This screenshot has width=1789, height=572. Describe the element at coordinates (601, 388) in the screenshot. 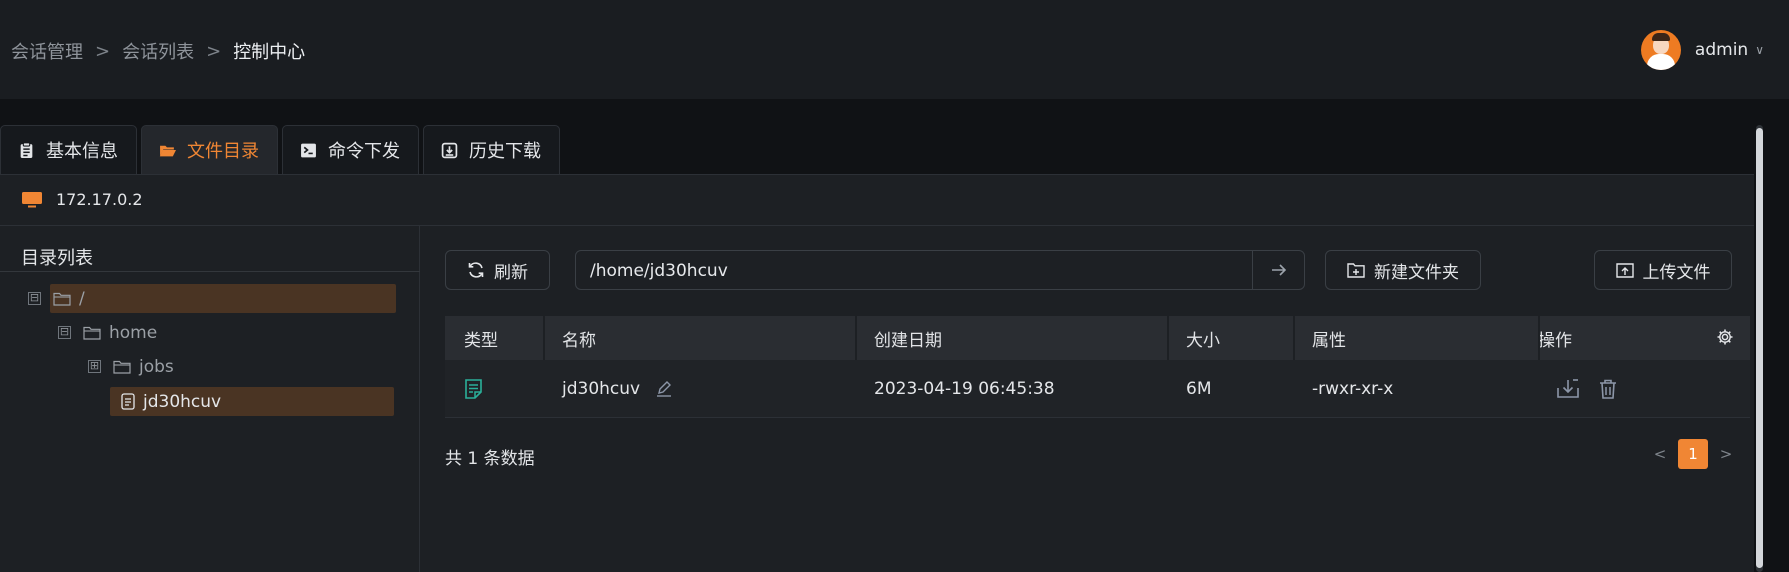

I see `file-name: jd30hcuv` at that location.